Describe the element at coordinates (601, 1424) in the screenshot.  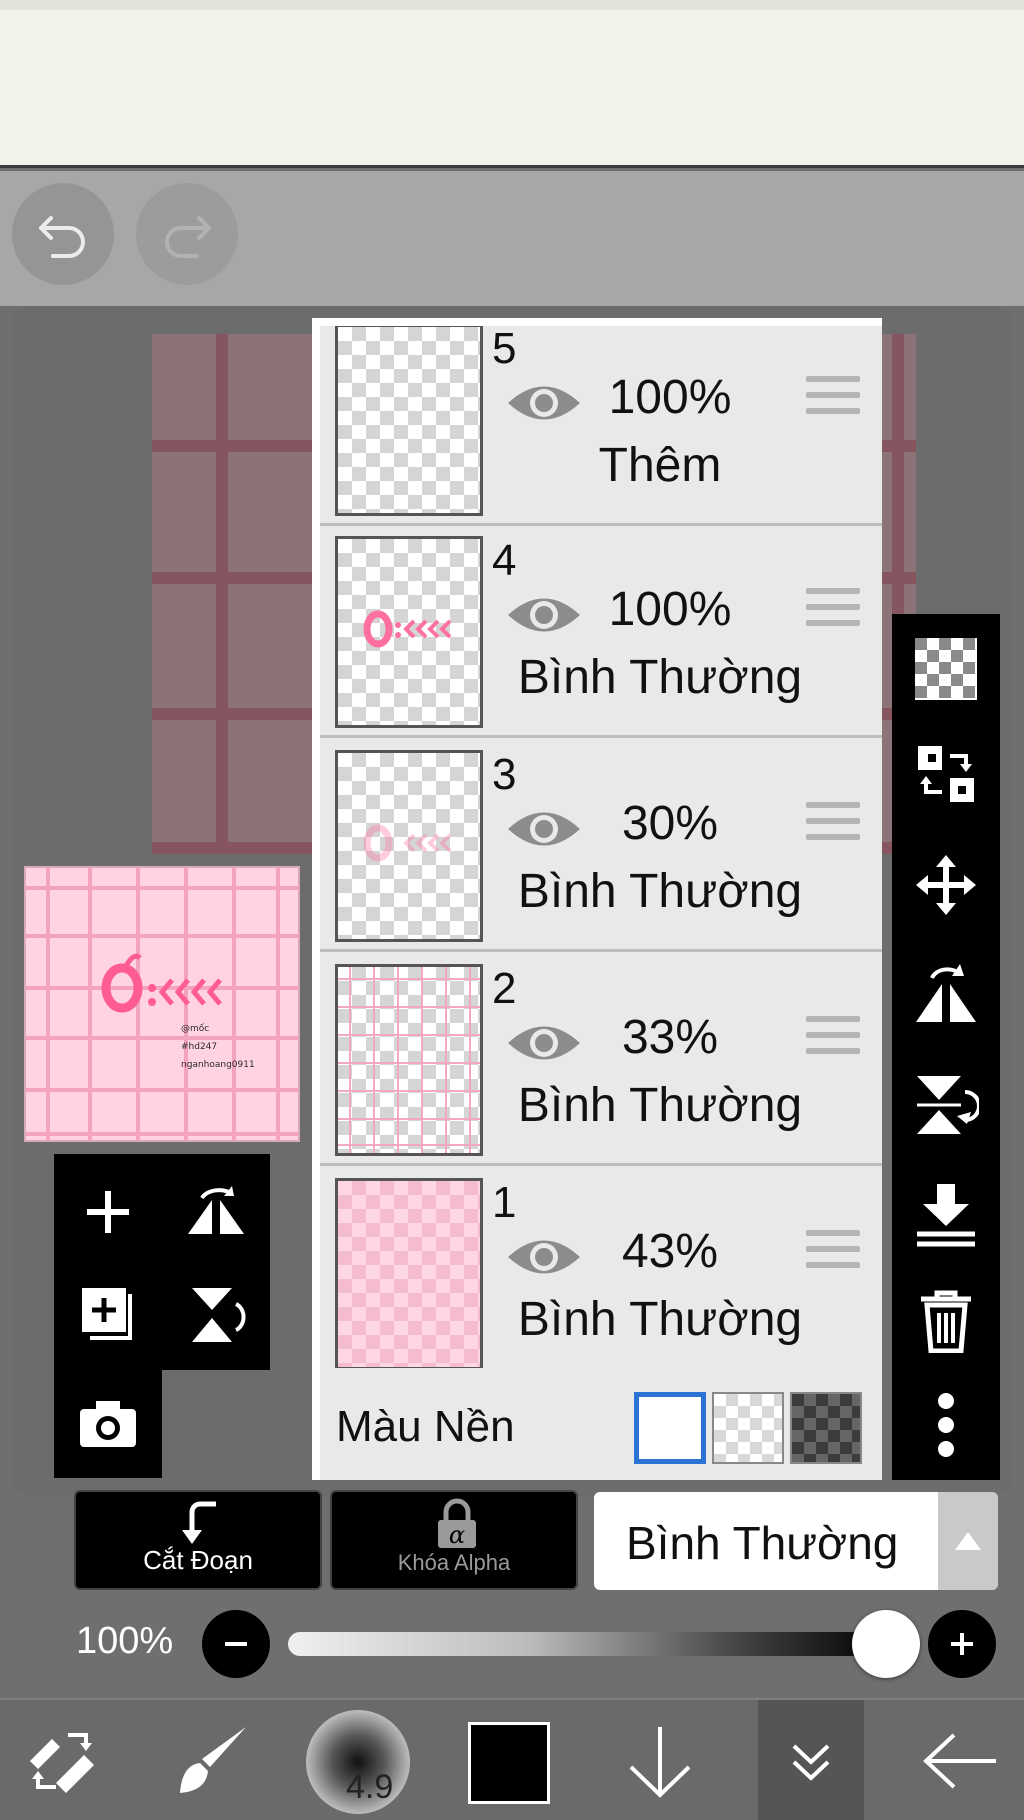
I see `background-color-row: Màu Nền` at that location.